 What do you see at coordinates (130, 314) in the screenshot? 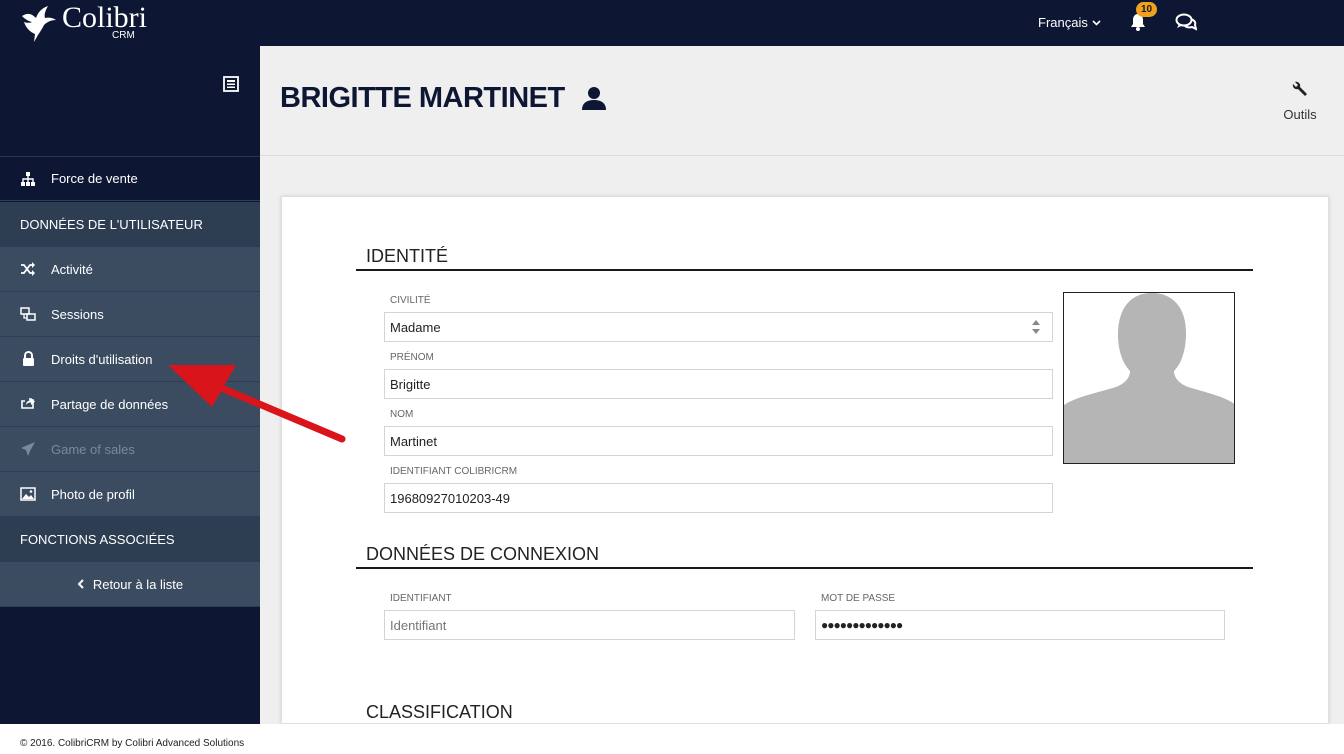
I see `sidebar-item-sessions: Sessions` at bounding box center [130, 314].